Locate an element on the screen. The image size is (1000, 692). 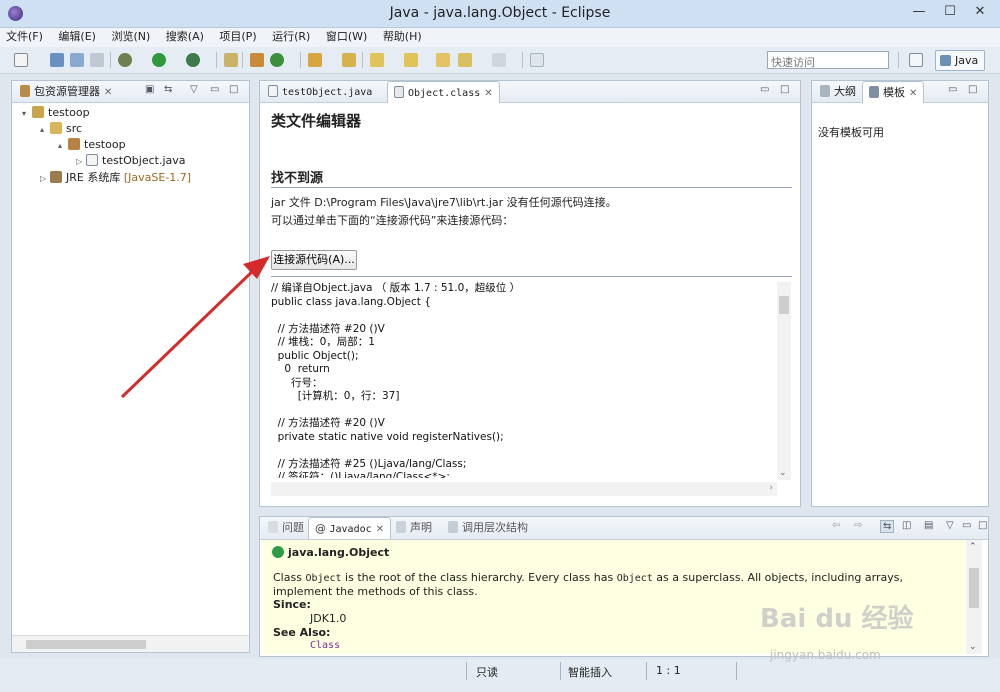
tab-outline: 大纲 is located at coordinates (838, 92).